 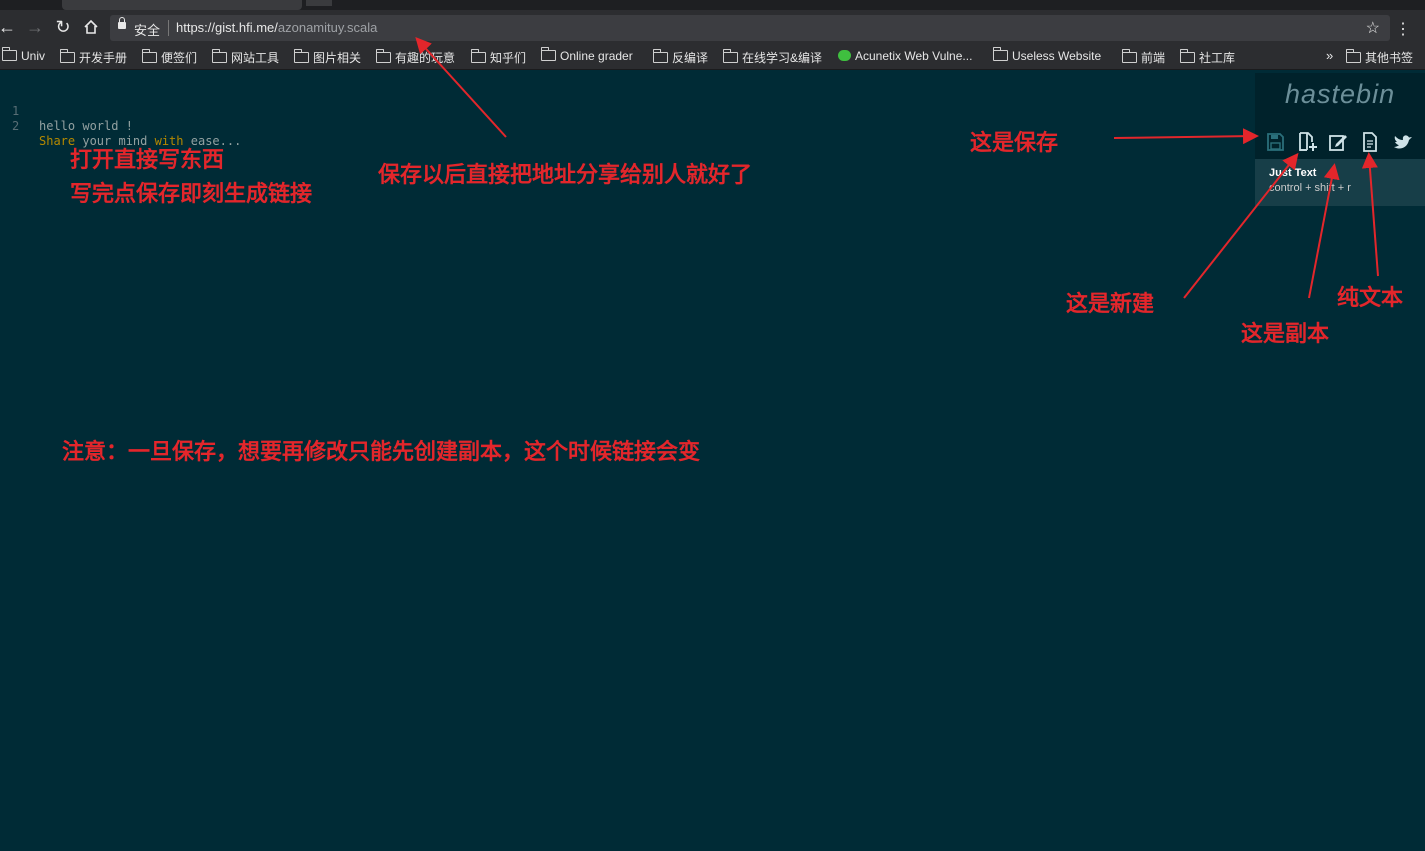 I want to click on bookmark-label: 在线学习&编译, so click(x=782, y=58).